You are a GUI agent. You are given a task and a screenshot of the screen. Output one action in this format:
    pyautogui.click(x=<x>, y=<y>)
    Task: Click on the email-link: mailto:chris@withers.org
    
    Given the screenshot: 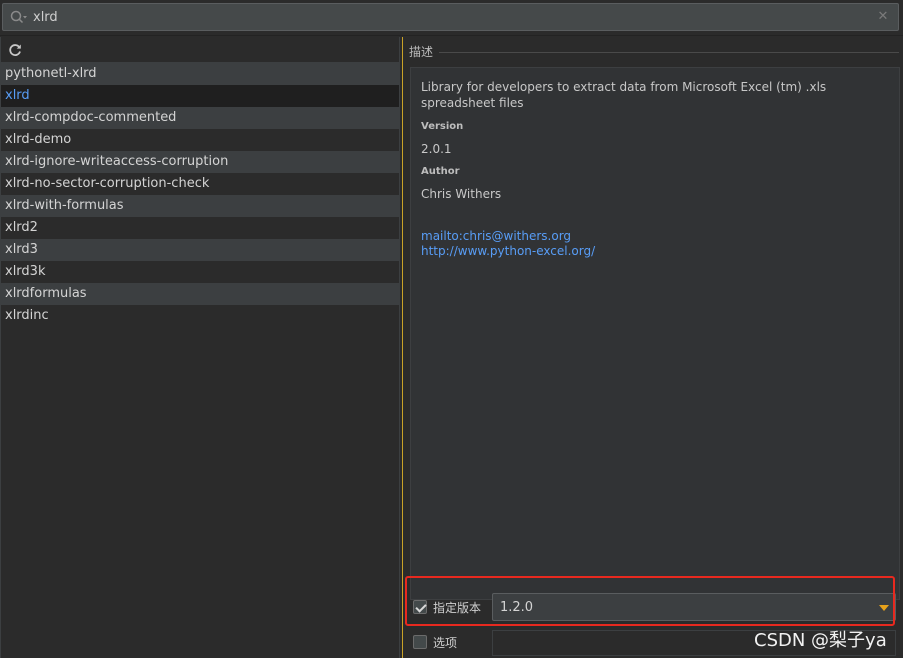 What is the action you would take?
    pyautogui.click(x=655, y=236)
    